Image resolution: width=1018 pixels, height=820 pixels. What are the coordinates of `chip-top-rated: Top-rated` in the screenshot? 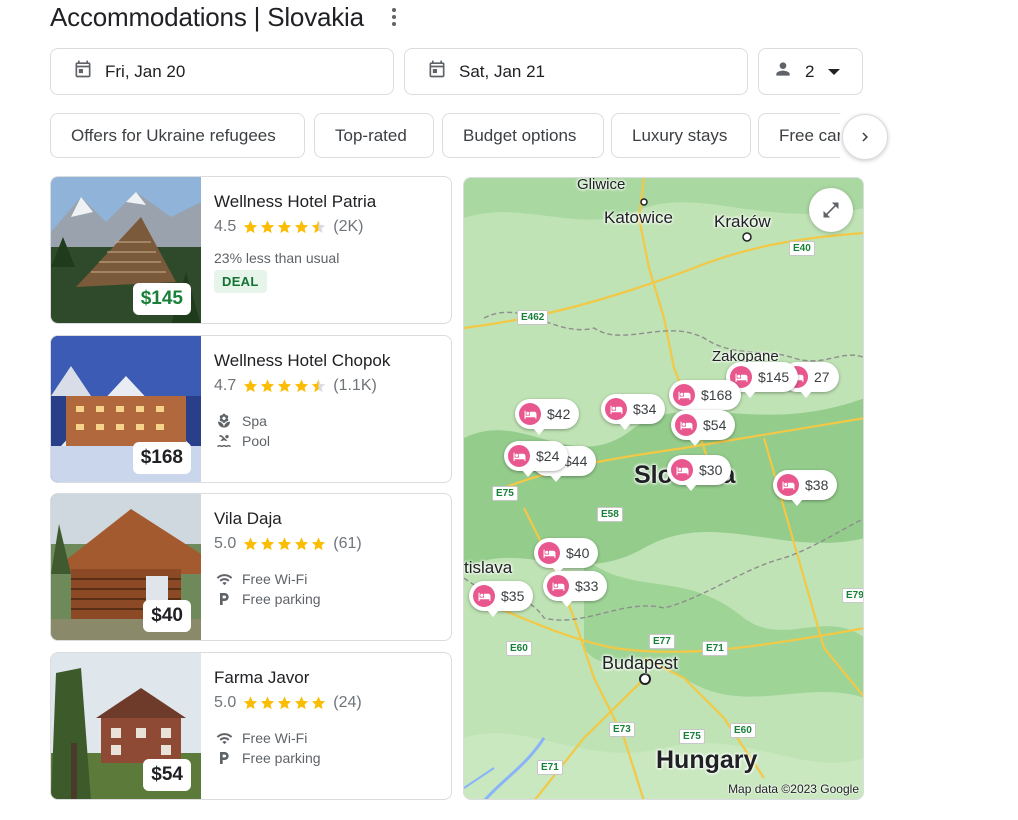 It's located at (374, 135).